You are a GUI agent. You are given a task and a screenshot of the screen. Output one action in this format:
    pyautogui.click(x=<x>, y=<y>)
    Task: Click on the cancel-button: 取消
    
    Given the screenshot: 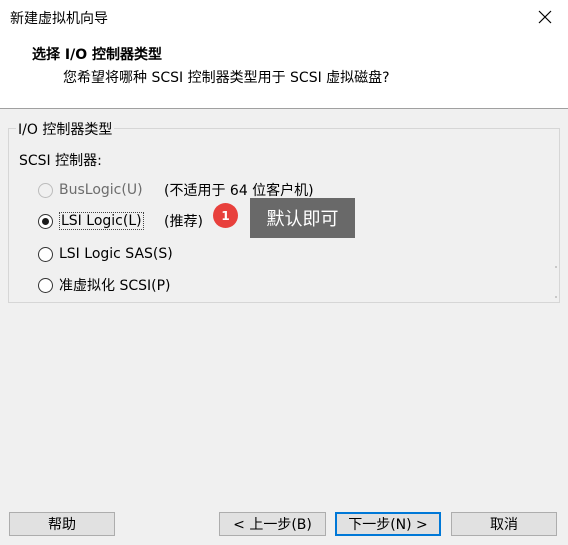 What is the action you would take?
    pyautogui.click(x=504, y=524)
    